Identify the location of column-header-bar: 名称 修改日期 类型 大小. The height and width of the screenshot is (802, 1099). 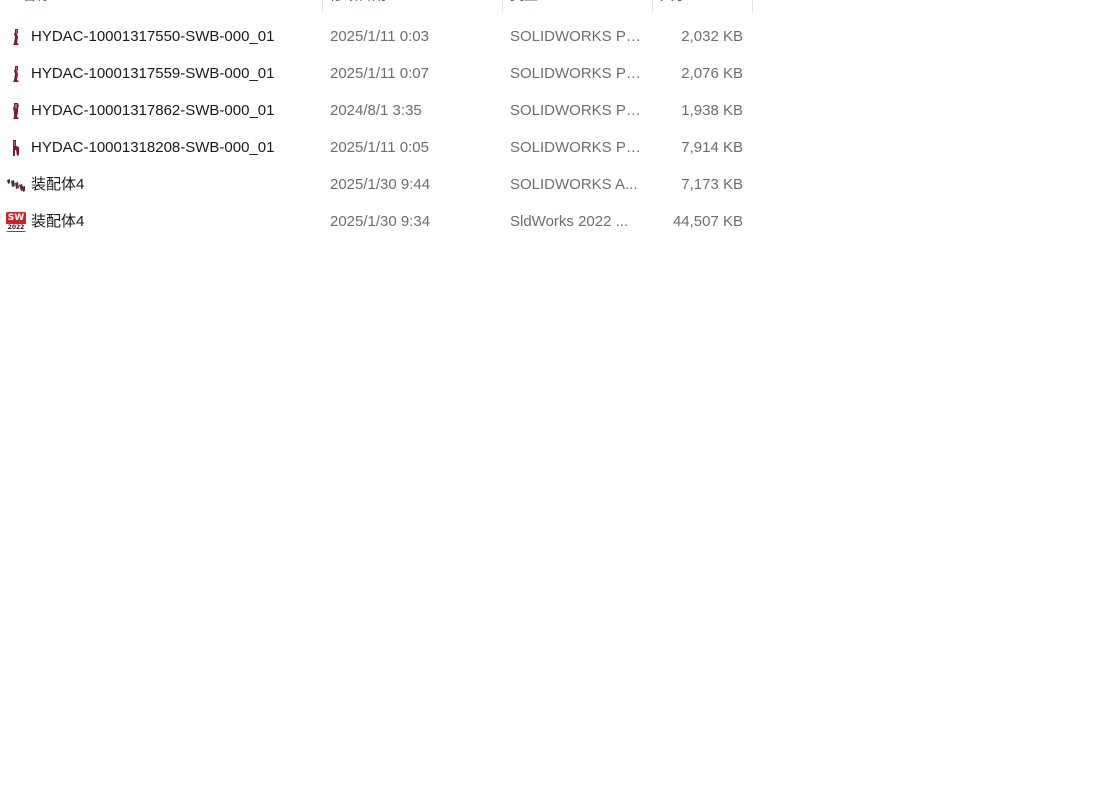
(377, 6).